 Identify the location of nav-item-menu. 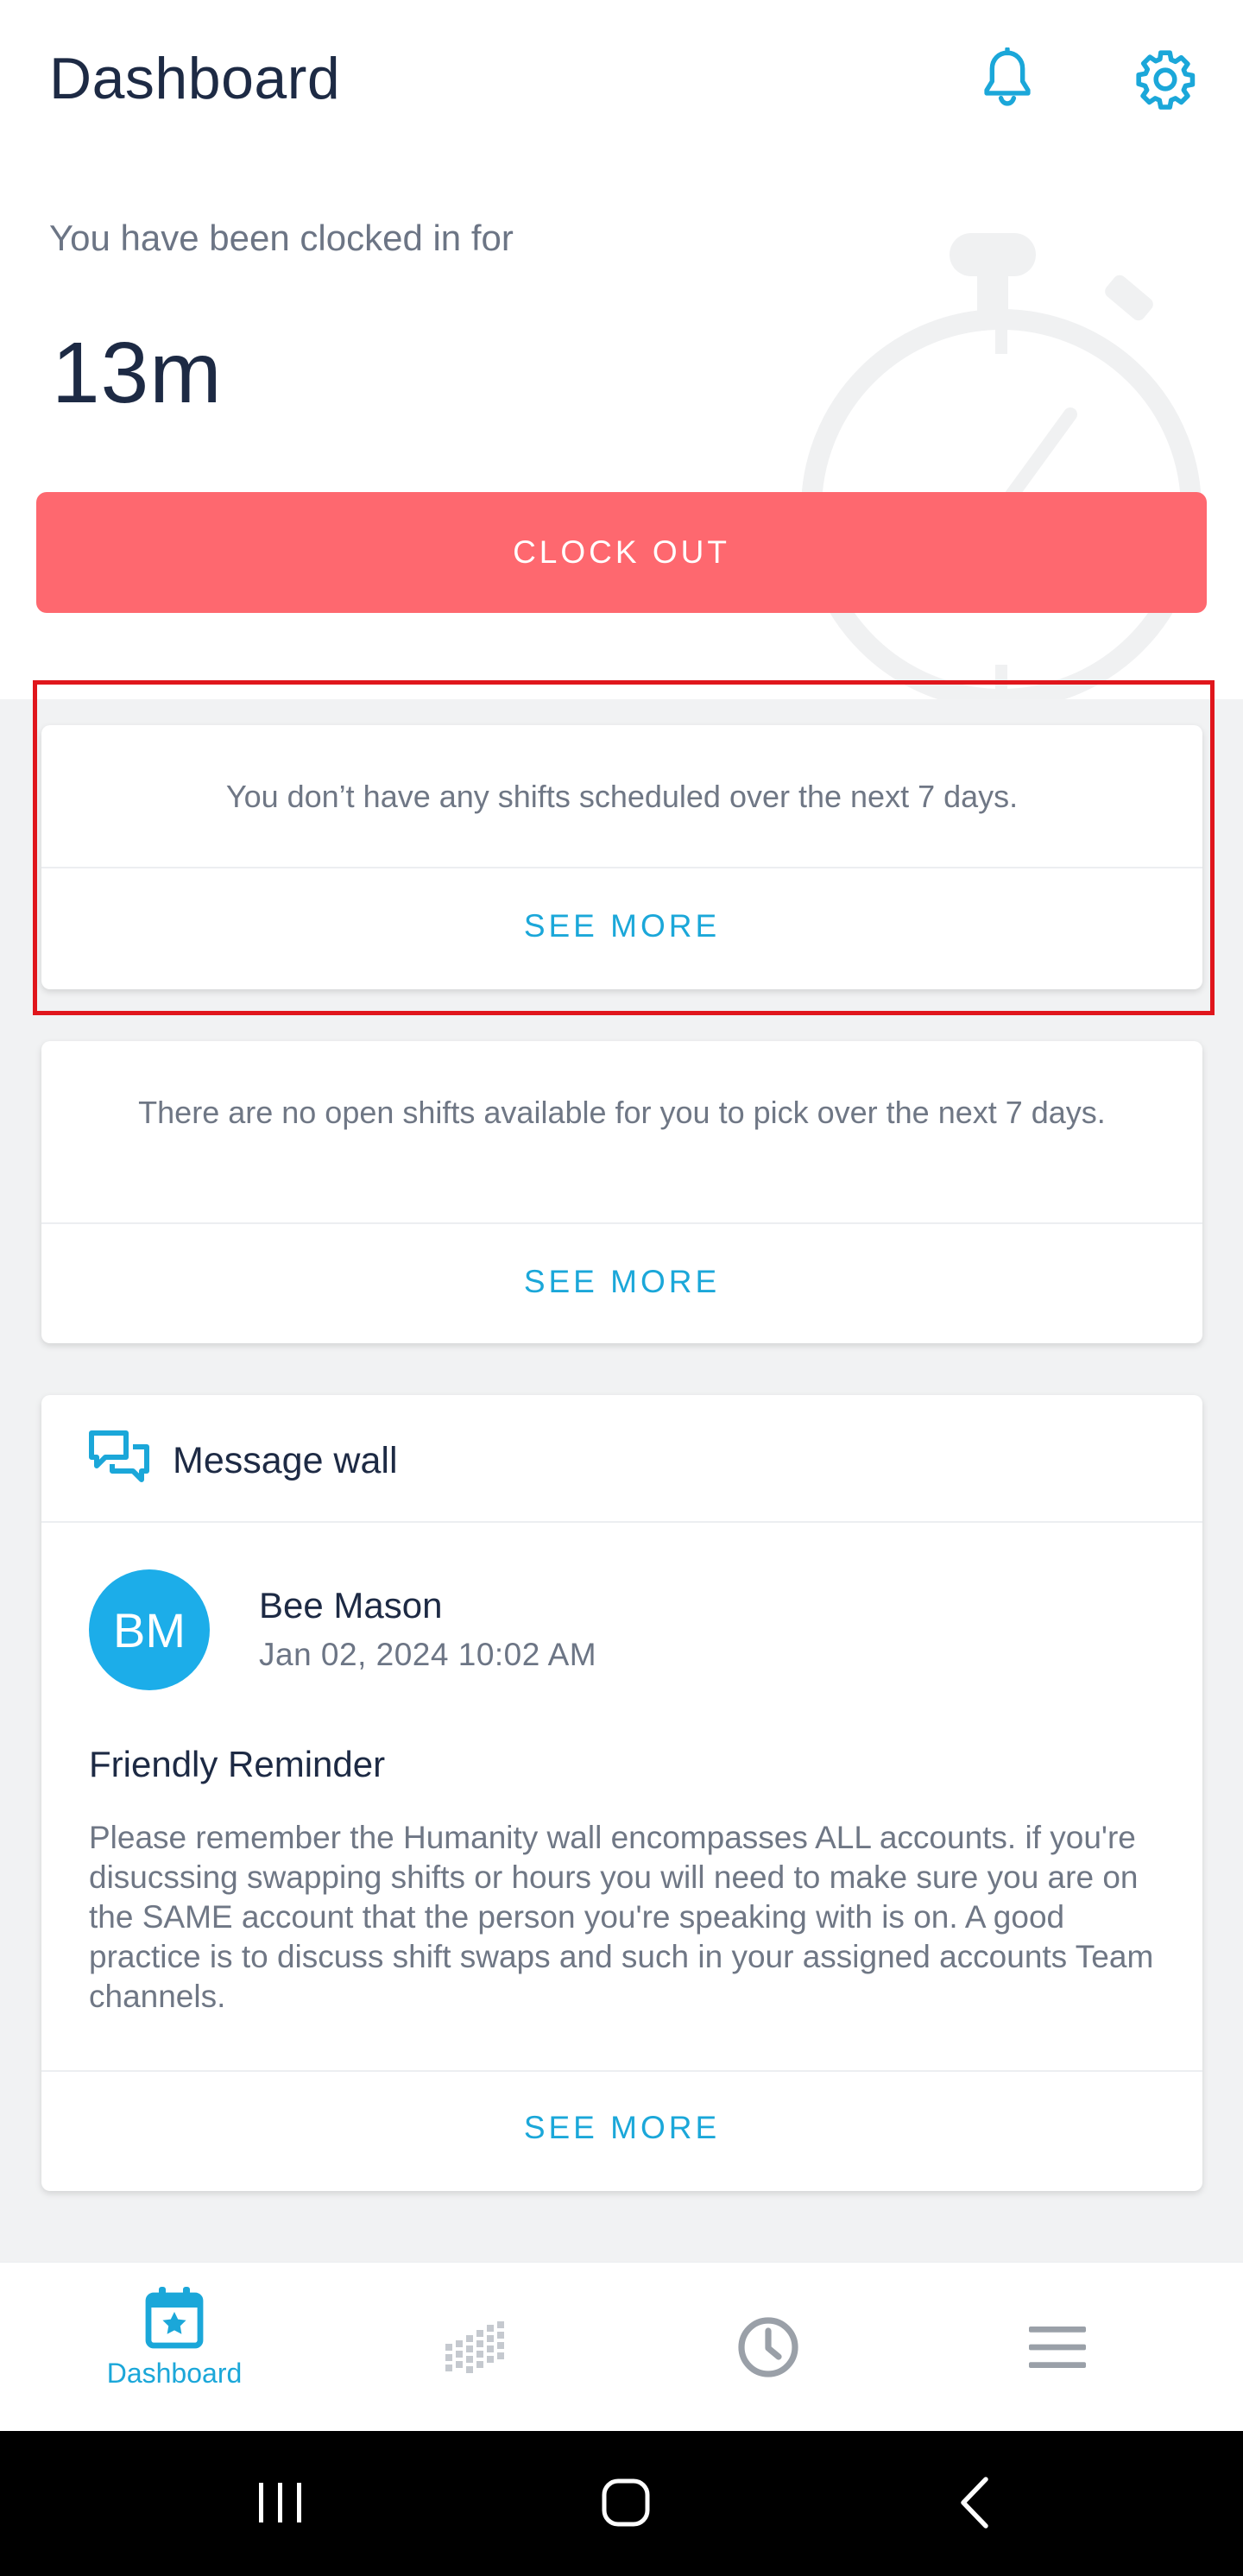
(1057, 2347).